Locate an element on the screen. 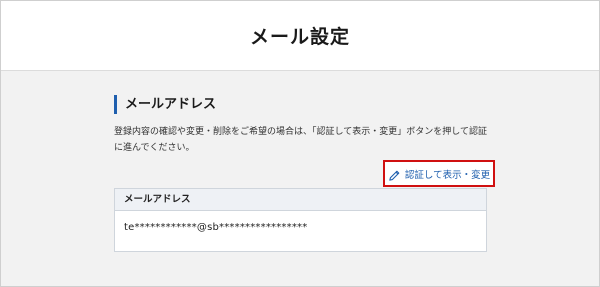 Image resolution: width=600 pixels, height=287 pixels. auth-display-change-button: 認証して表示・変更 is located at coordinates (439, 173).